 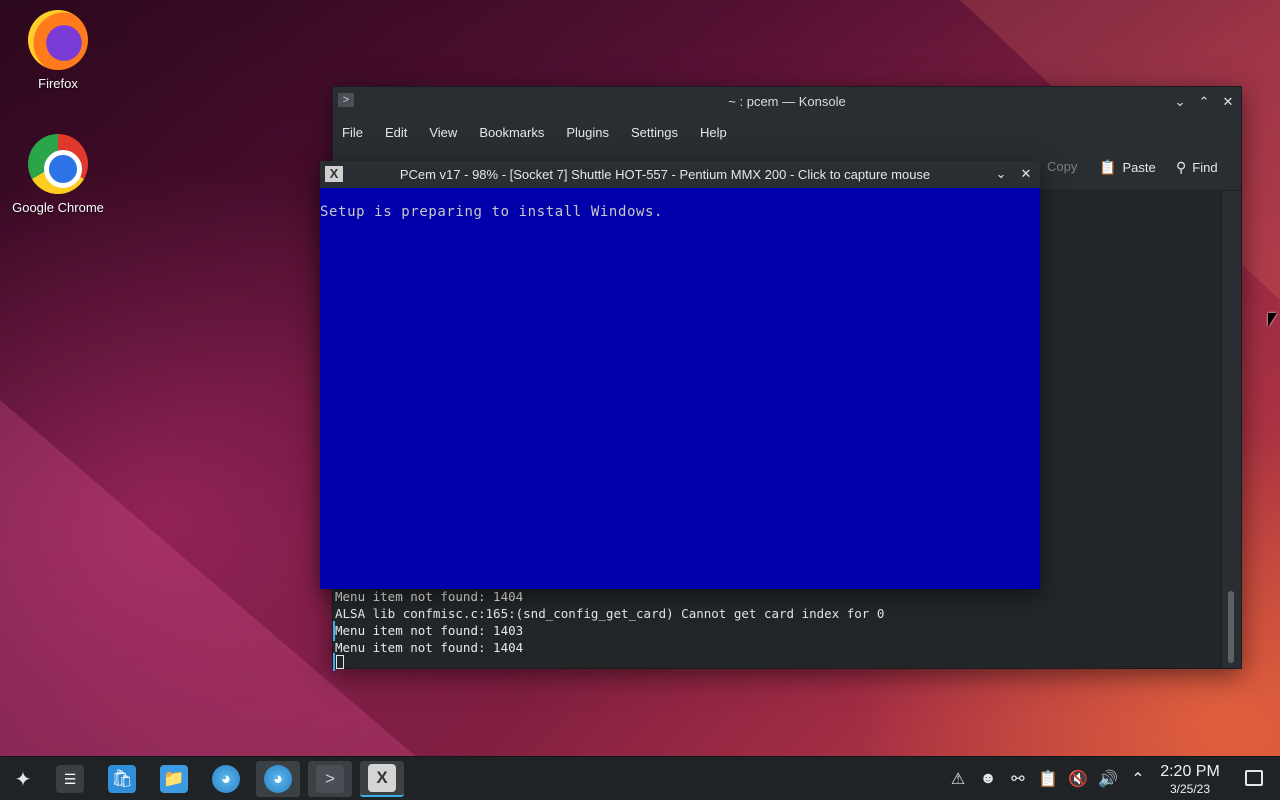 I want to click on desktop-icon-label: Firefox, so click(x=58, y=83).